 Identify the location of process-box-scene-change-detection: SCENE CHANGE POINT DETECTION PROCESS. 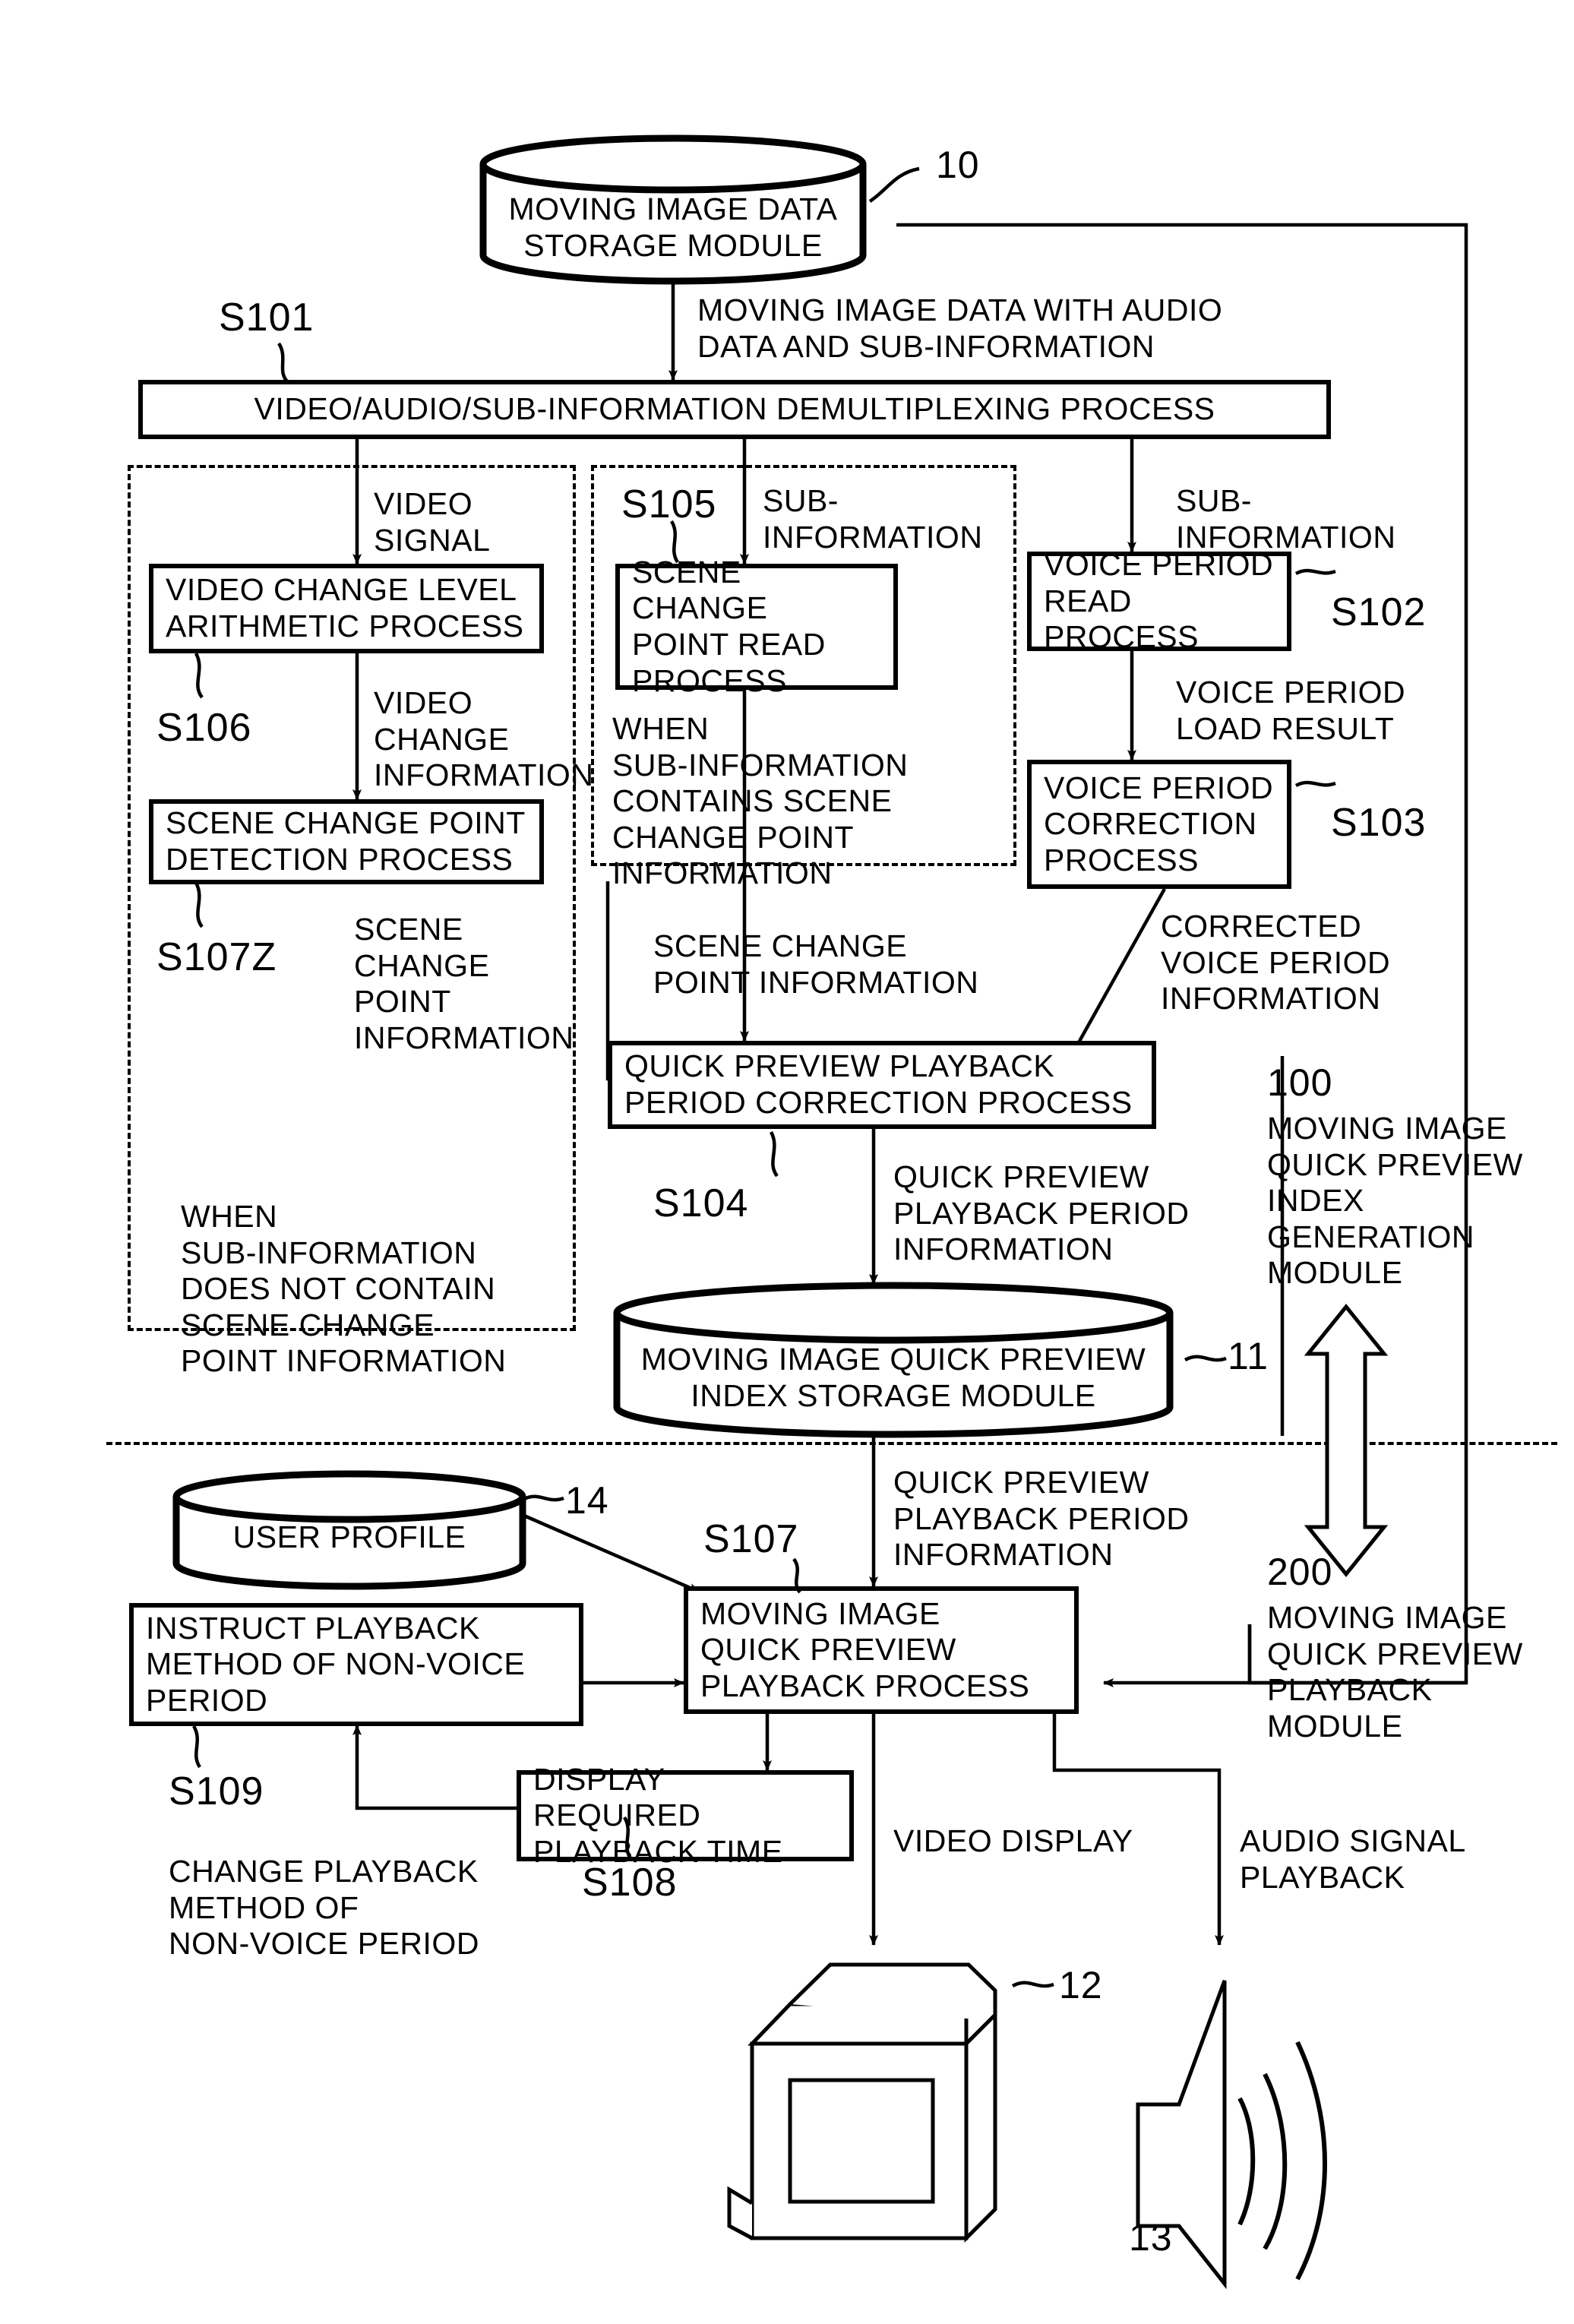
(346, 841).